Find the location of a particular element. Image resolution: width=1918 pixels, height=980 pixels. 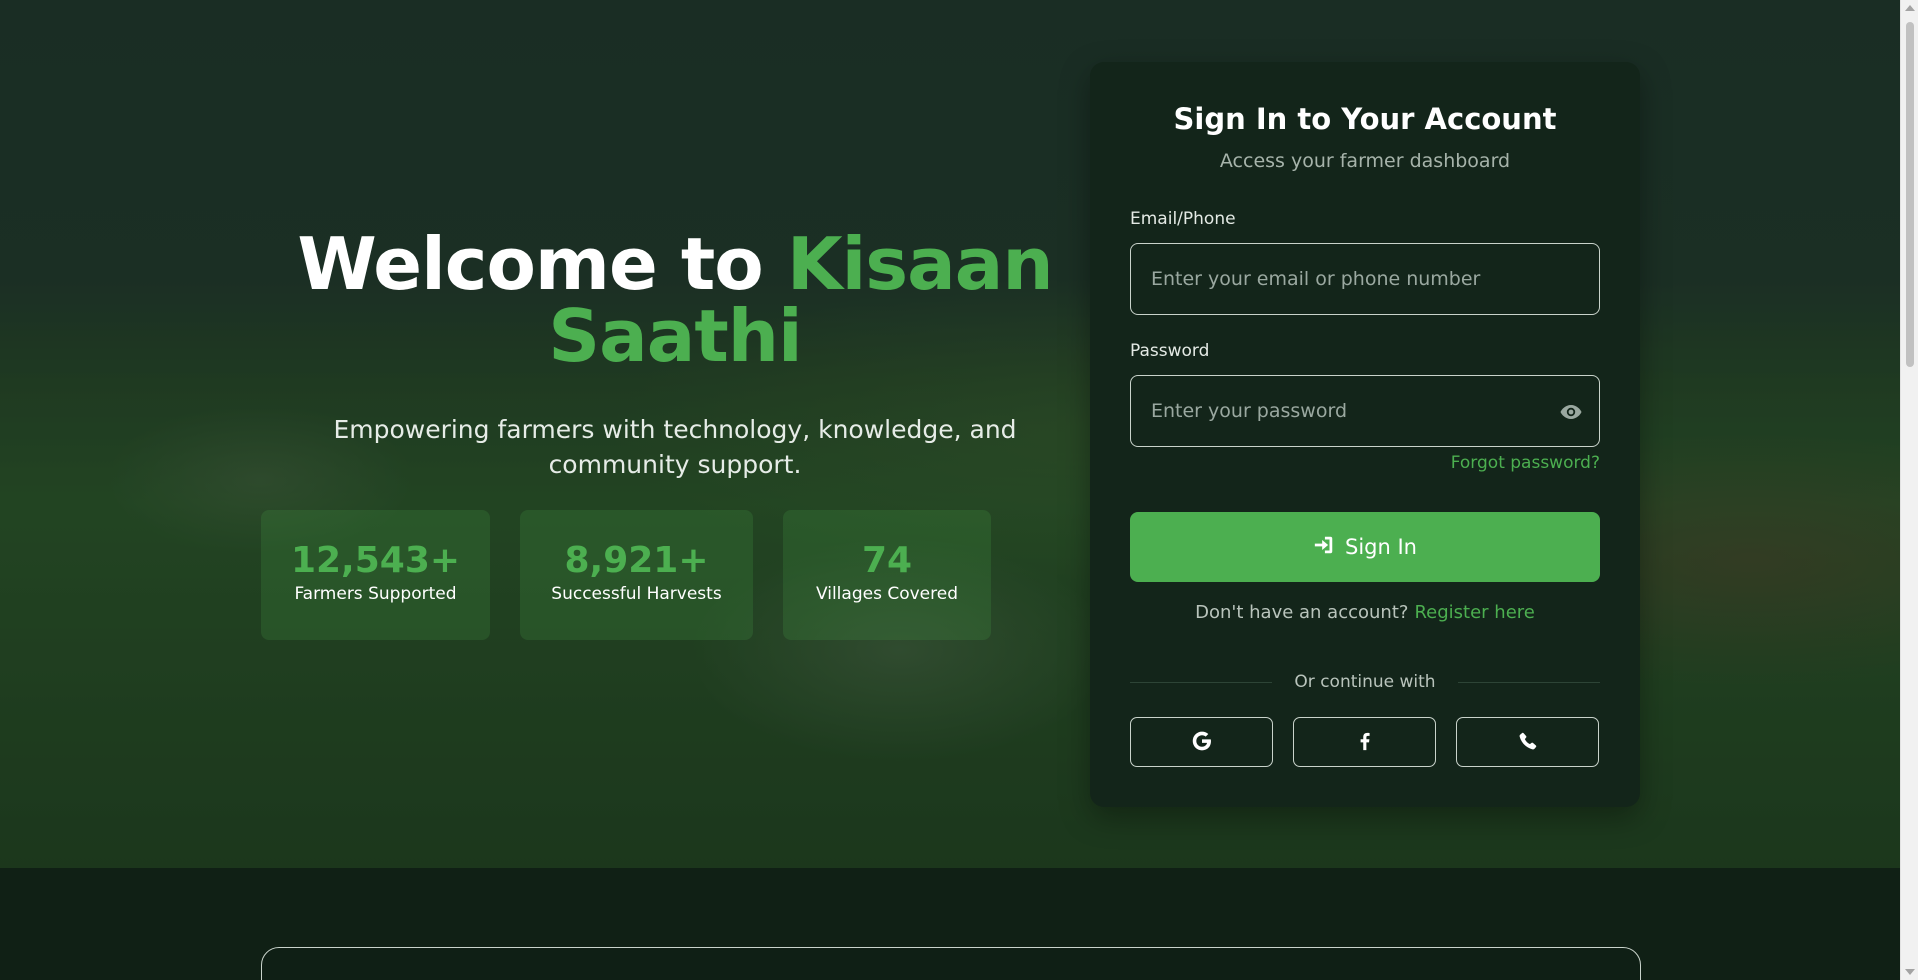

stat-value: 8,921+ is located at coordinates (636, 560).